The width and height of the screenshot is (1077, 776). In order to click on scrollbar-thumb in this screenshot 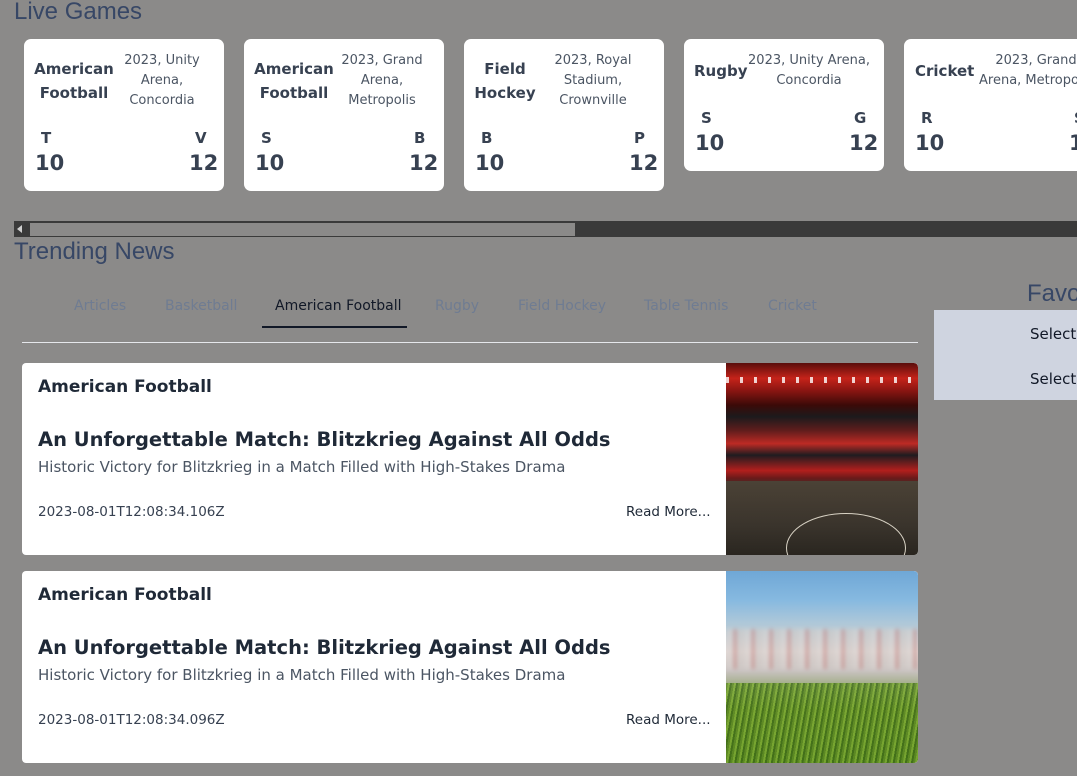, I will do `click(302, 229)`.